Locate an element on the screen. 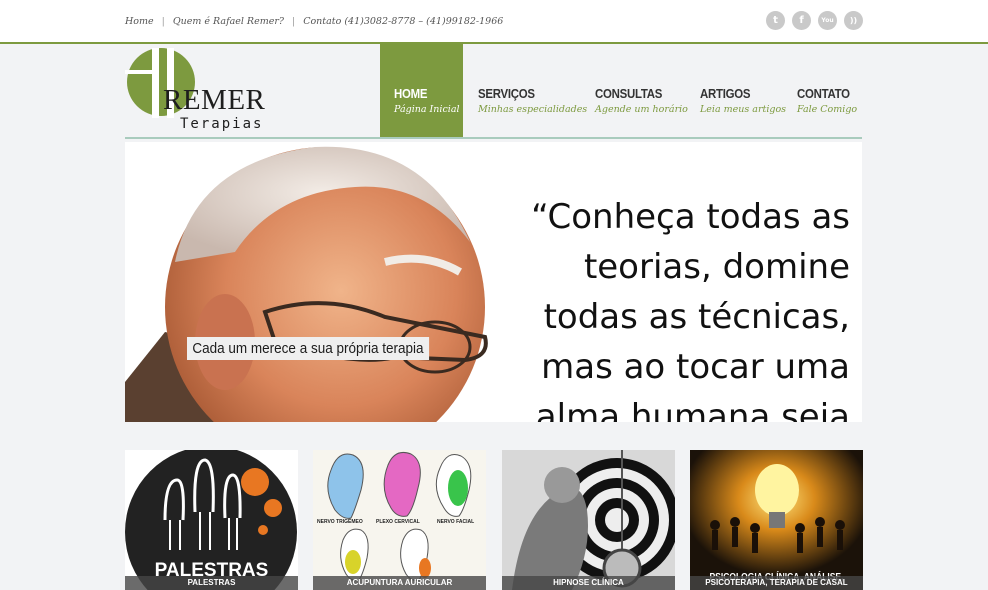 The width and height of the screenshot is (988, 590). nav-item-subtitle: Leia meus artigos is located at coordinates (743, 109).